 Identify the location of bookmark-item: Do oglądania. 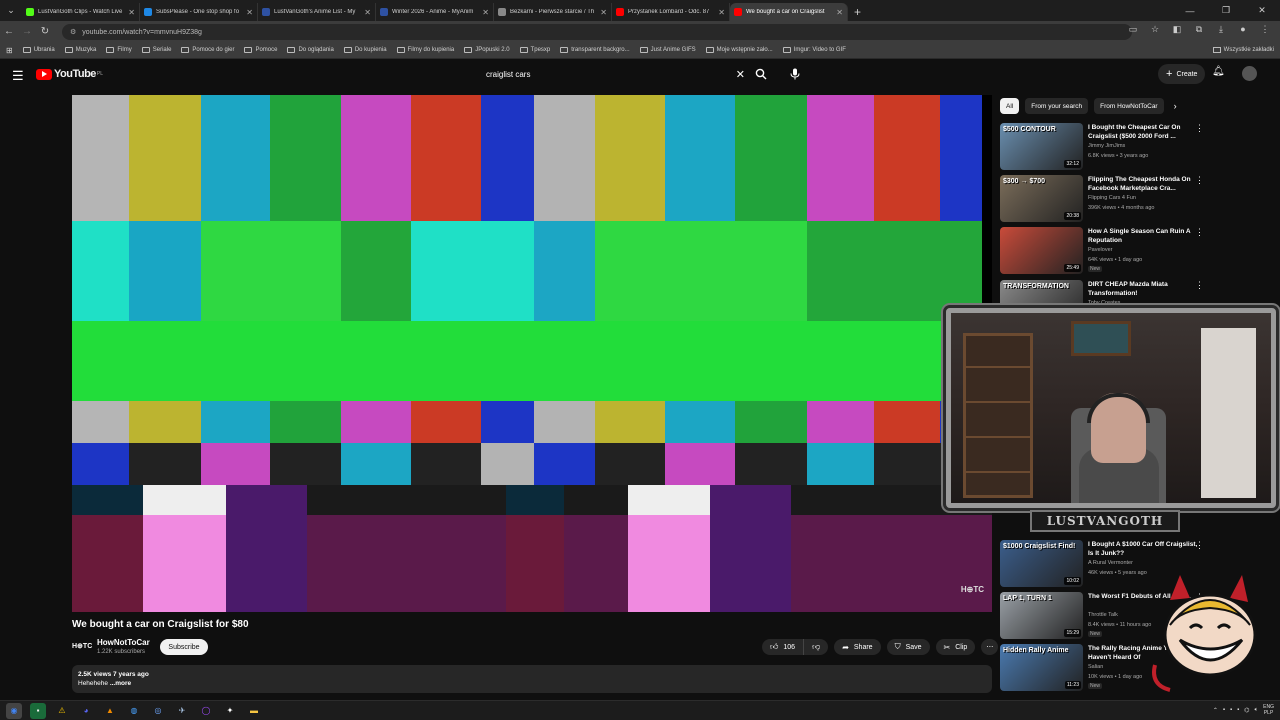
(310, 50).